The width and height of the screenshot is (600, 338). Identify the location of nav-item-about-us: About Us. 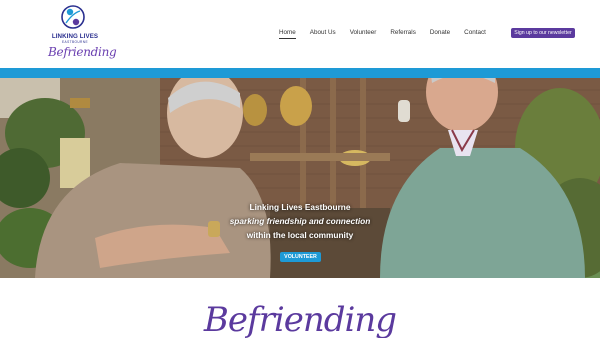
(323, 34).